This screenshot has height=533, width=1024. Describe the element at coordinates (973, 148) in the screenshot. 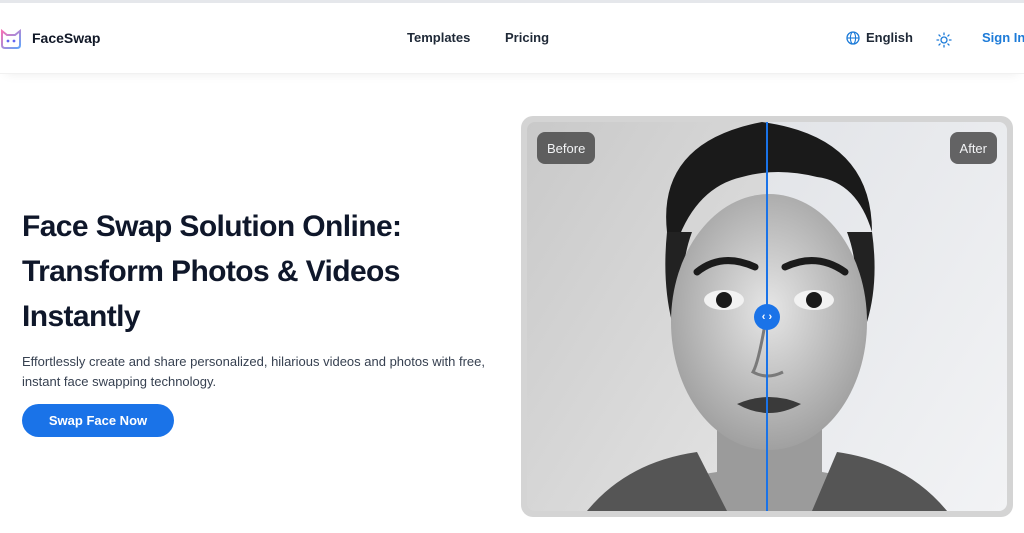

I see `after-label: After` at that location.